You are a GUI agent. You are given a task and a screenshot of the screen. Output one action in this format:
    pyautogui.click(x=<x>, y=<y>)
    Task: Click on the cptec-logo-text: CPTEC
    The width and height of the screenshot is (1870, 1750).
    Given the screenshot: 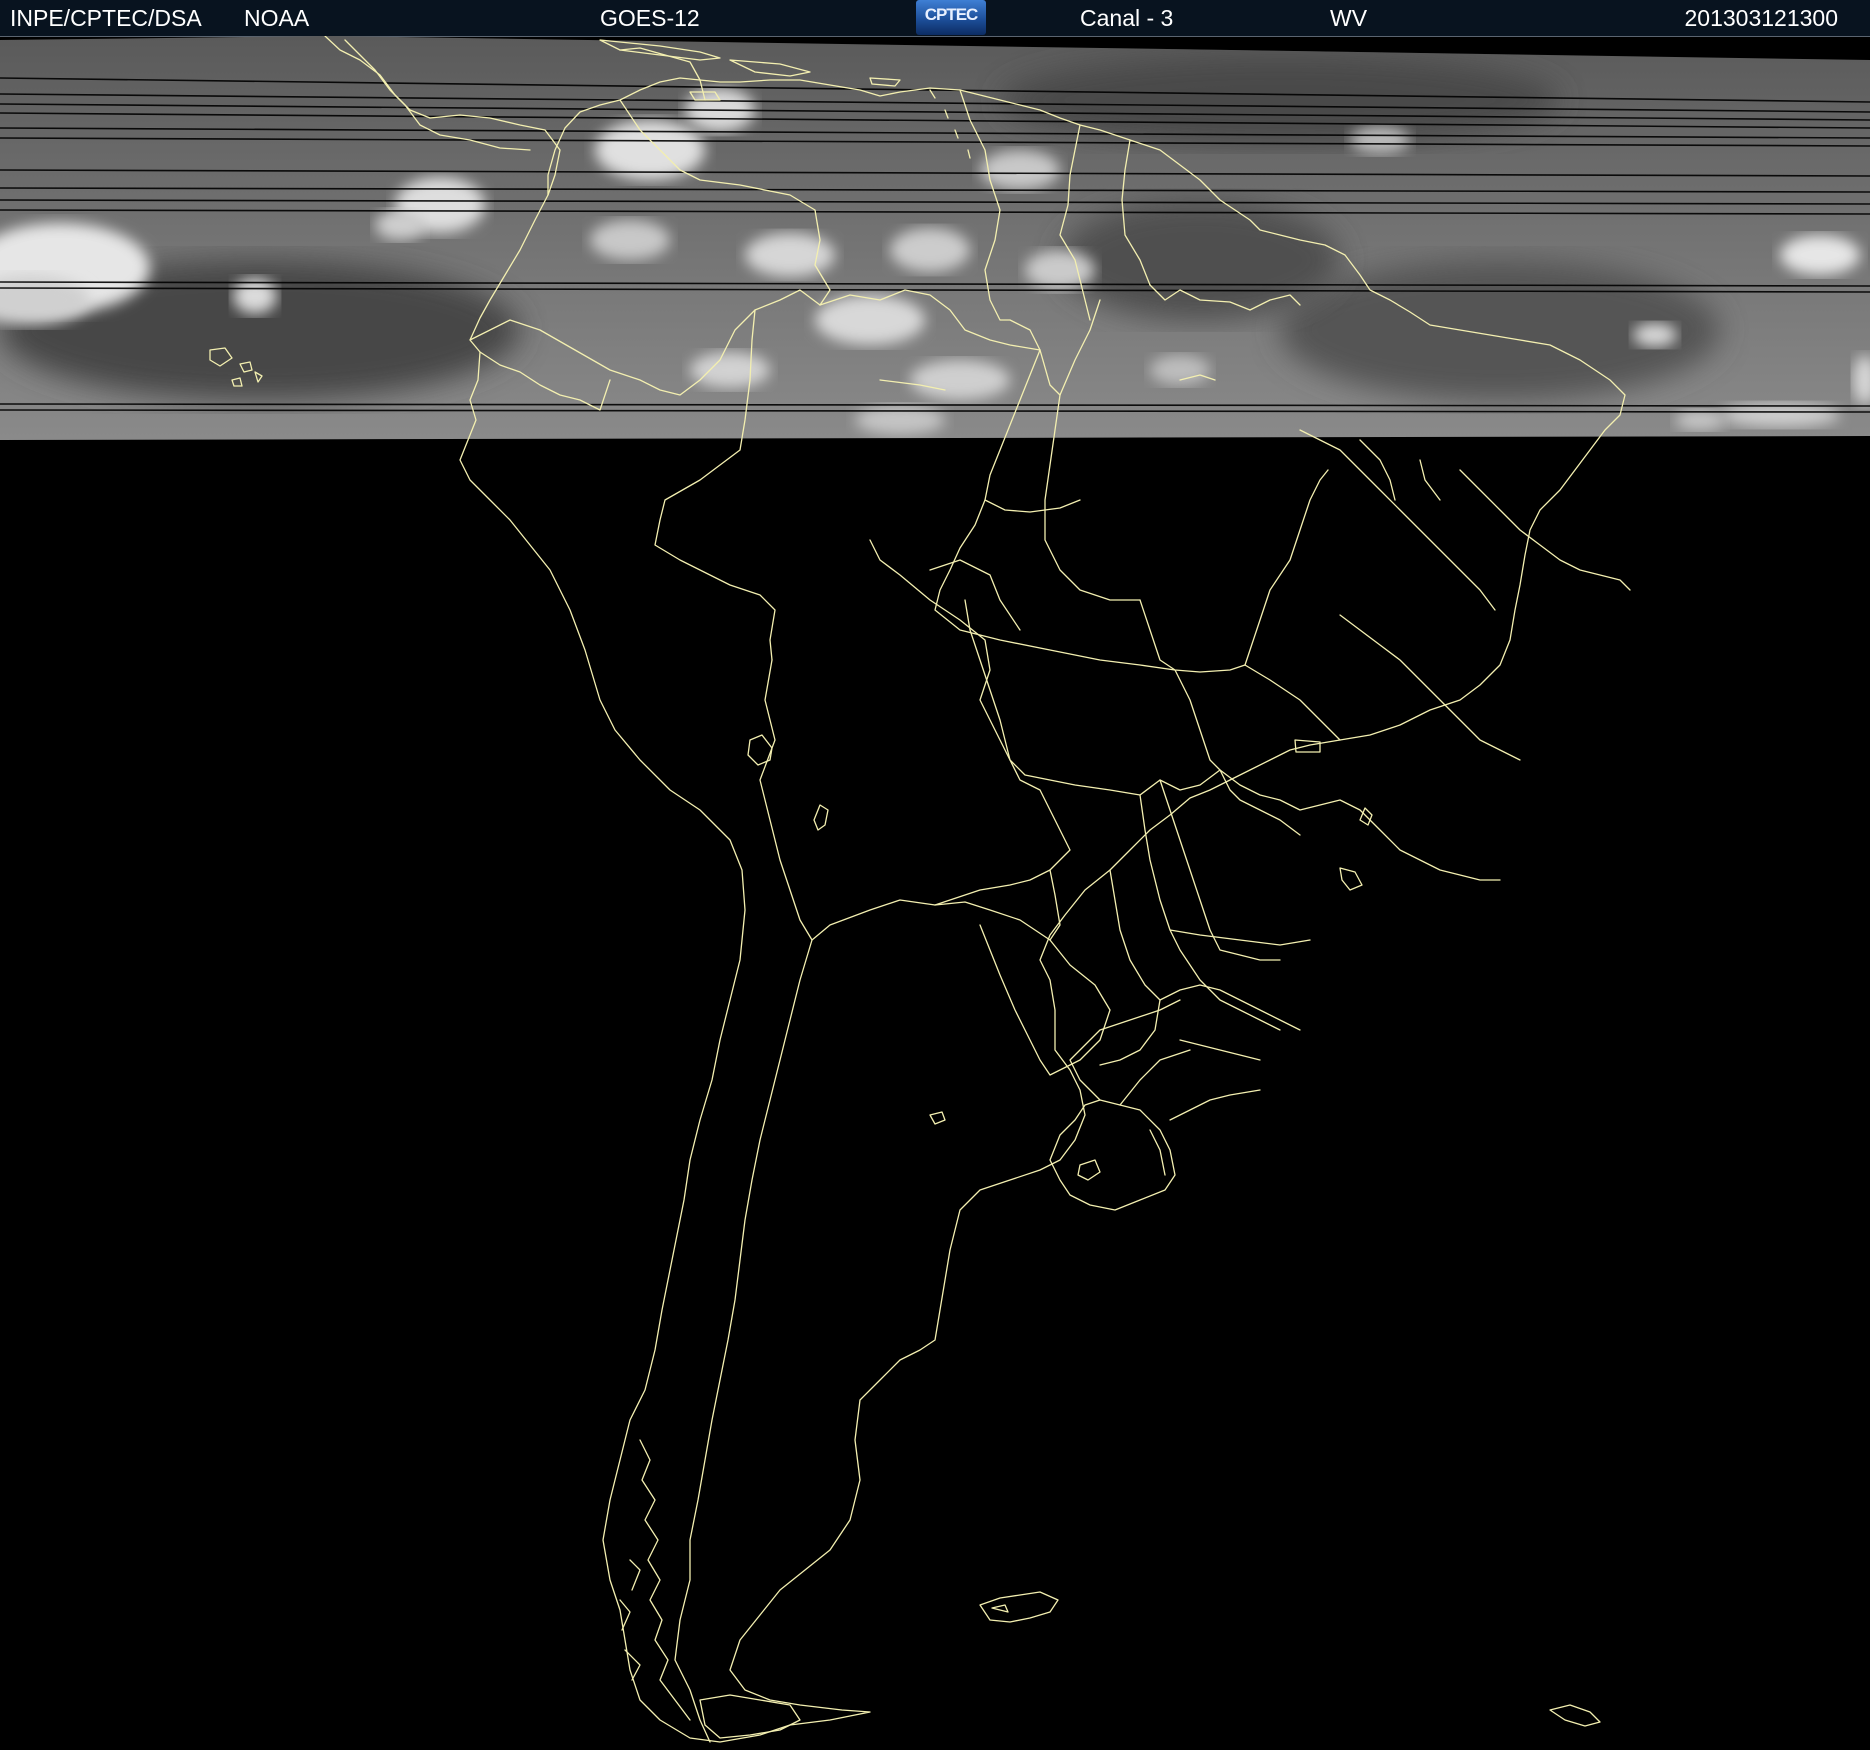 What is the action you would take?
    pyautogui.click(x=951, y=14)
    